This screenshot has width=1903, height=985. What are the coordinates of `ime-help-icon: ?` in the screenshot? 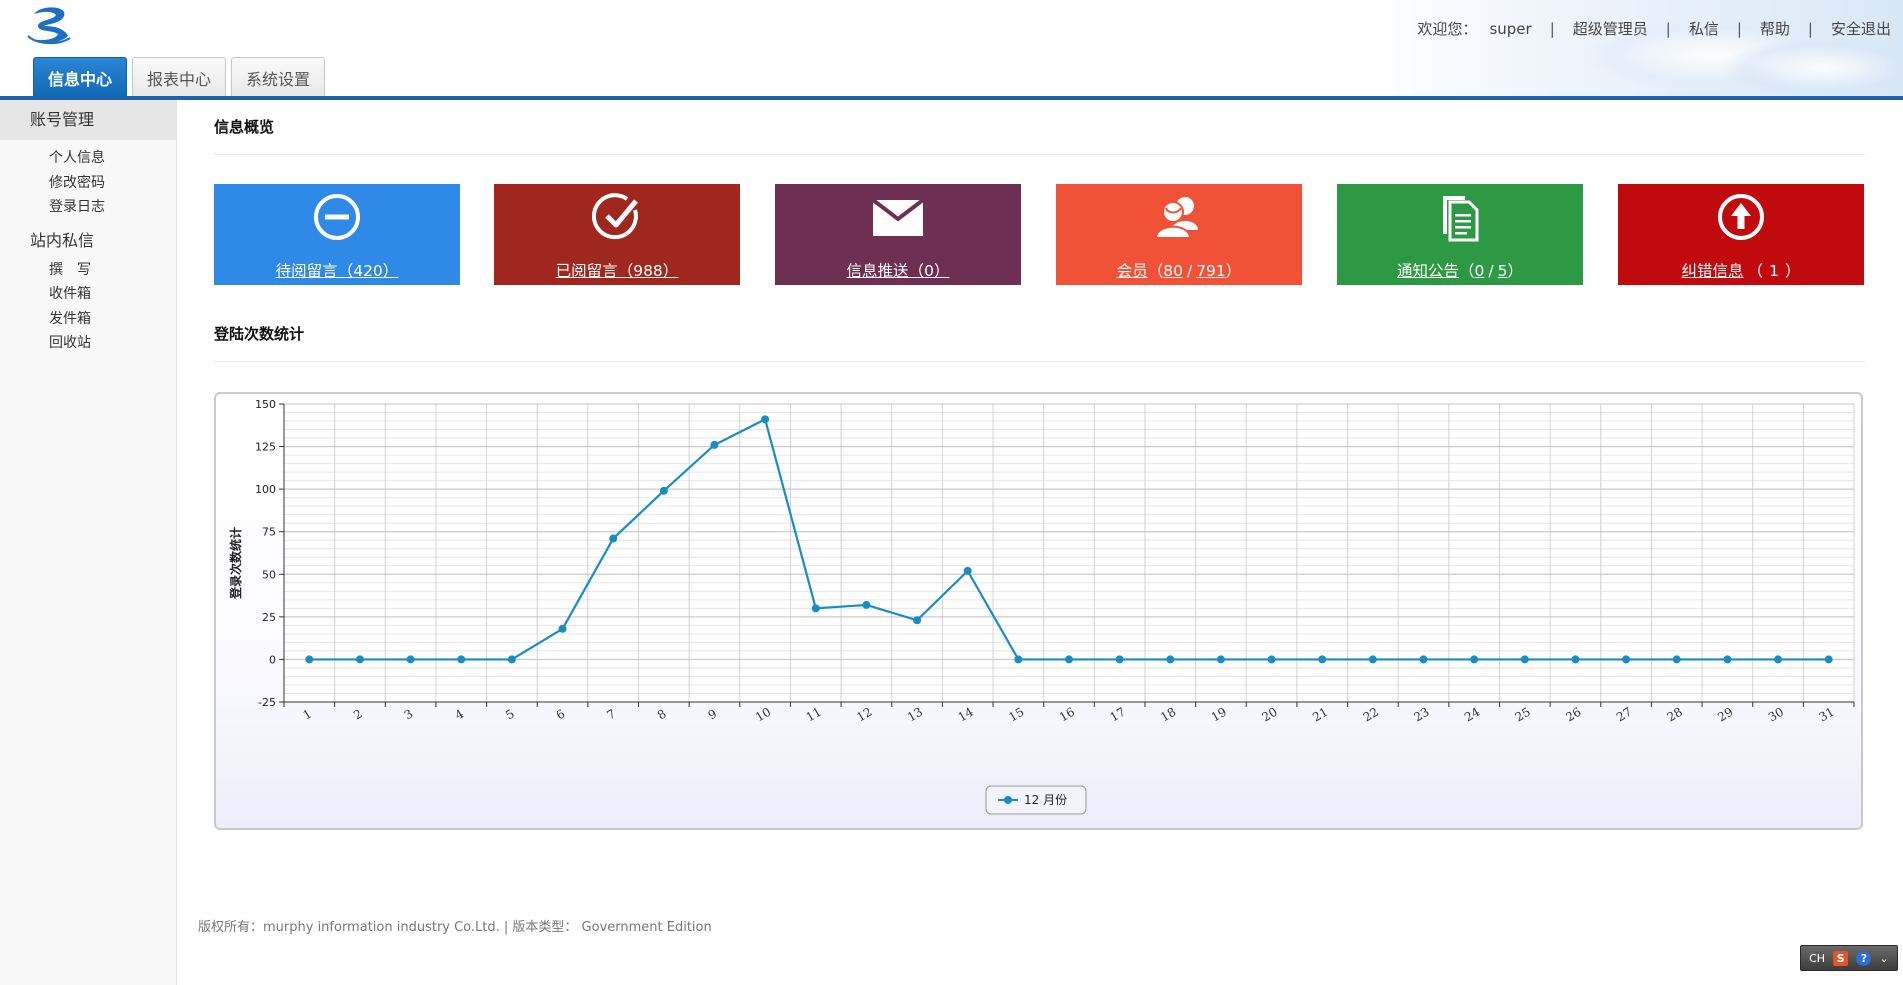 It's located at (1864, 958).